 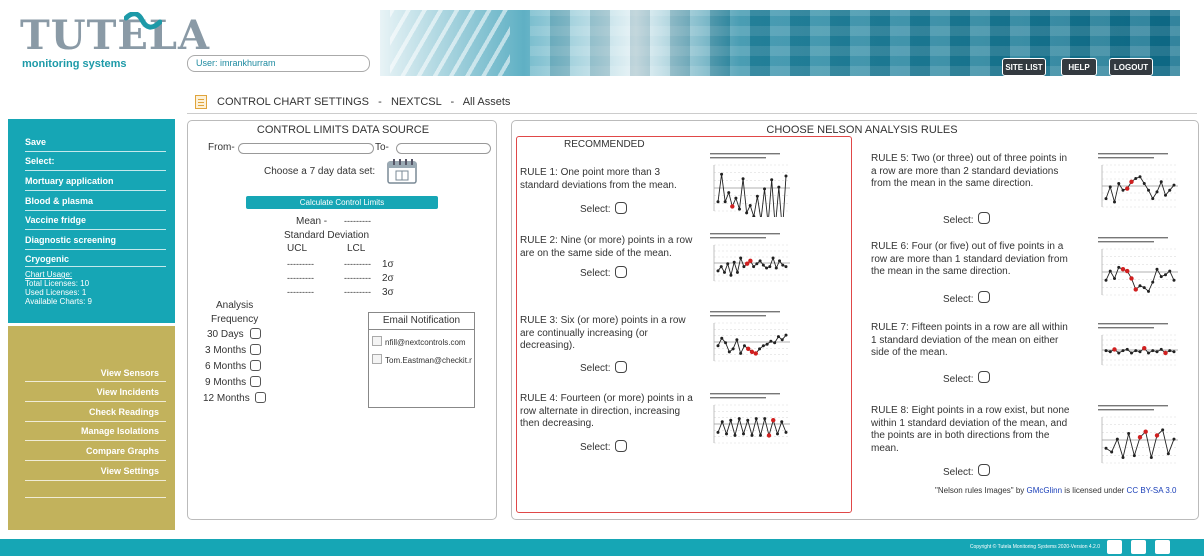 I want to click on email-item: Tom.Eastman@checkit.n, so click(x=422, y=360).